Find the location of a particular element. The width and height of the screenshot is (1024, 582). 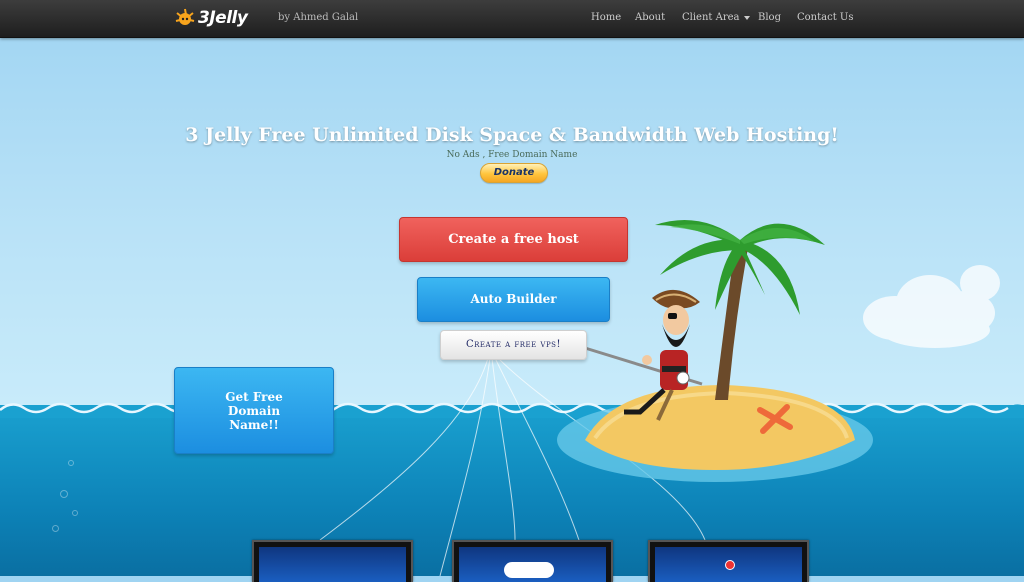

get-free-domain-button: Get Free Domain Name!! is located at coordinates (254, 410).